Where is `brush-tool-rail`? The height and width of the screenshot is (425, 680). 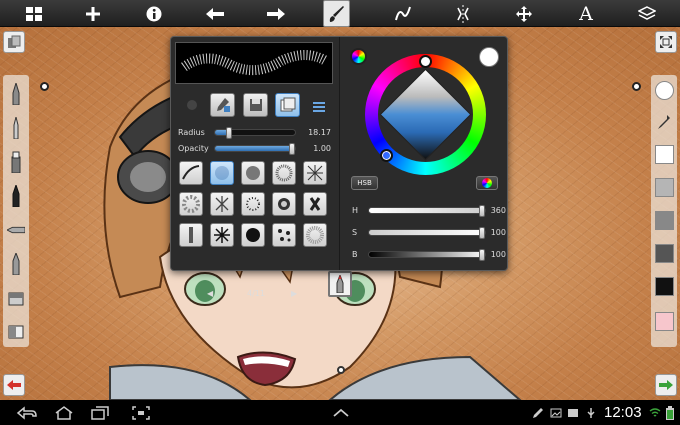
brush-tool-rail is located at coordinates (16, 211).